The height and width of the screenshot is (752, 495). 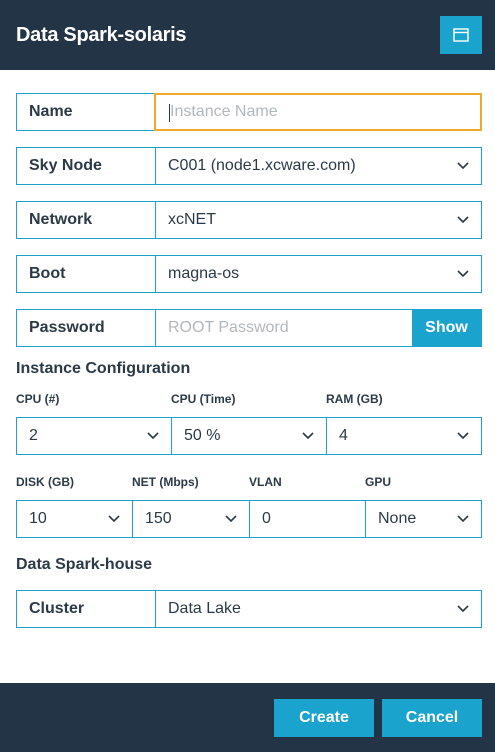 I want to click on network-label: Network, so click(x=86, y=220).